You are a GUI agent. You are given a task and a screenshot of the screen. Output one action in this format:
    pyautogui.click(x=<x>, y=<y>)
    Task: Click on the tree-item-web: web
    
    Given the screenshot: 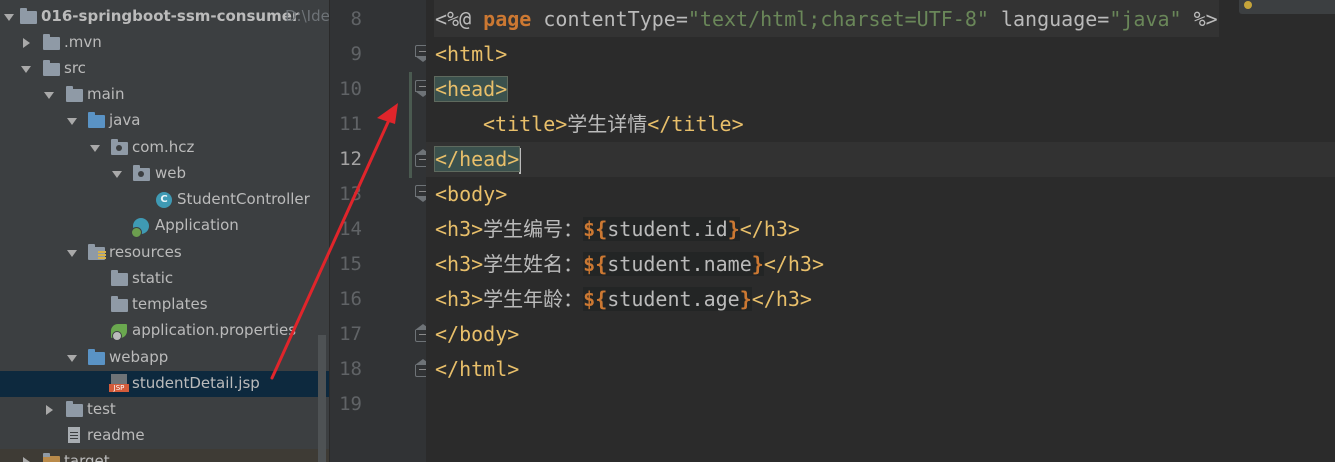 What is the action you would take?
    pyautogui.click(x=164, y=174)
    